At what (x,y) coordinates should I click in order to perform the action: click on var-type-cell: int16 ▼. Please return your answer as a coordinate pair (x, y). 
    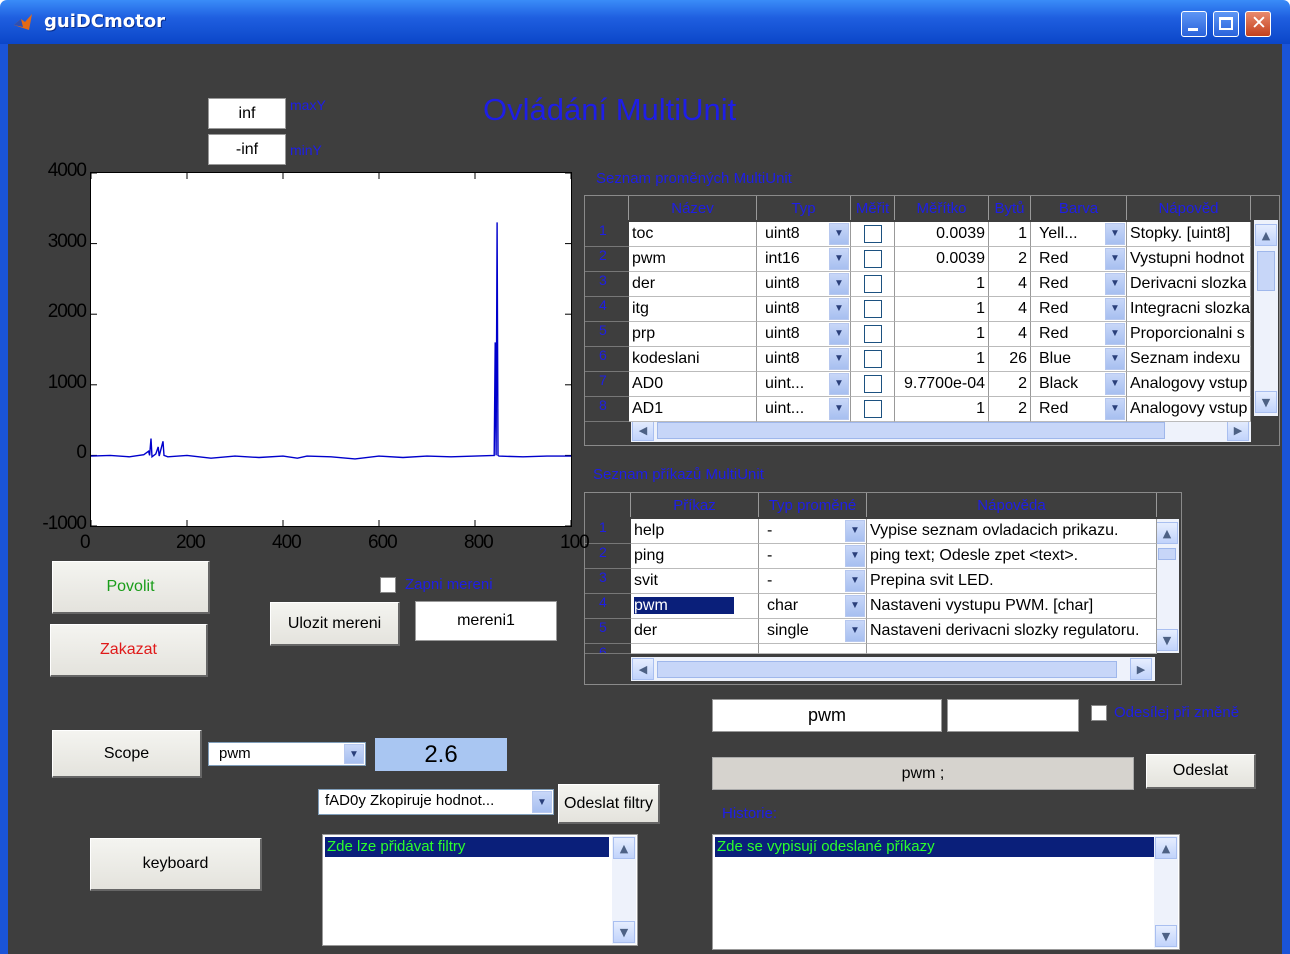
    Looking at the image, I should click on (804, 259).